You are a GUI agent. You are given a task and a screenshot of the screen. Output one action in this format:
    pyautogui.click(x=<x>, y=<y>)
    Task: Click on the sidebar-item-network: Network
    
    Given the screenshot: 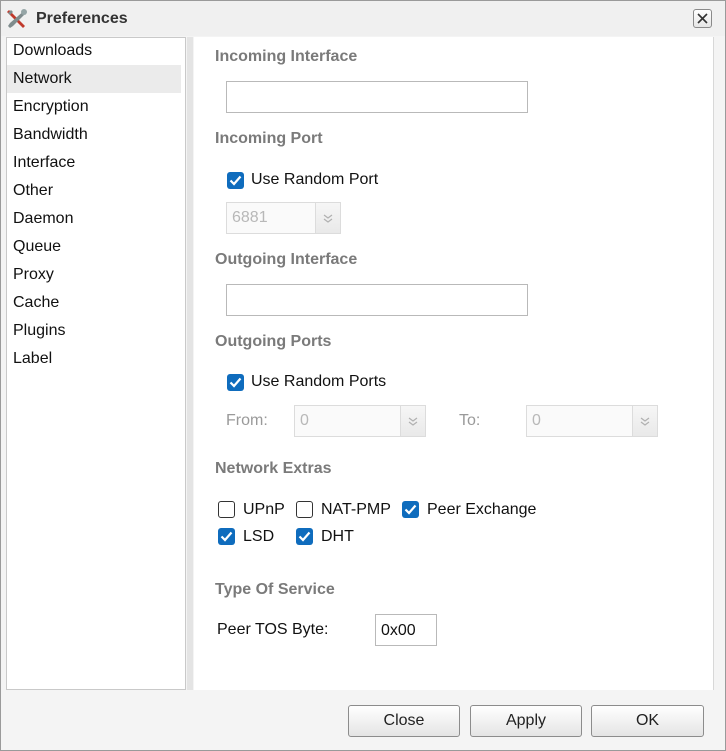 What is the action you would take?
    pyautogui.click(x=94, y=79)
    